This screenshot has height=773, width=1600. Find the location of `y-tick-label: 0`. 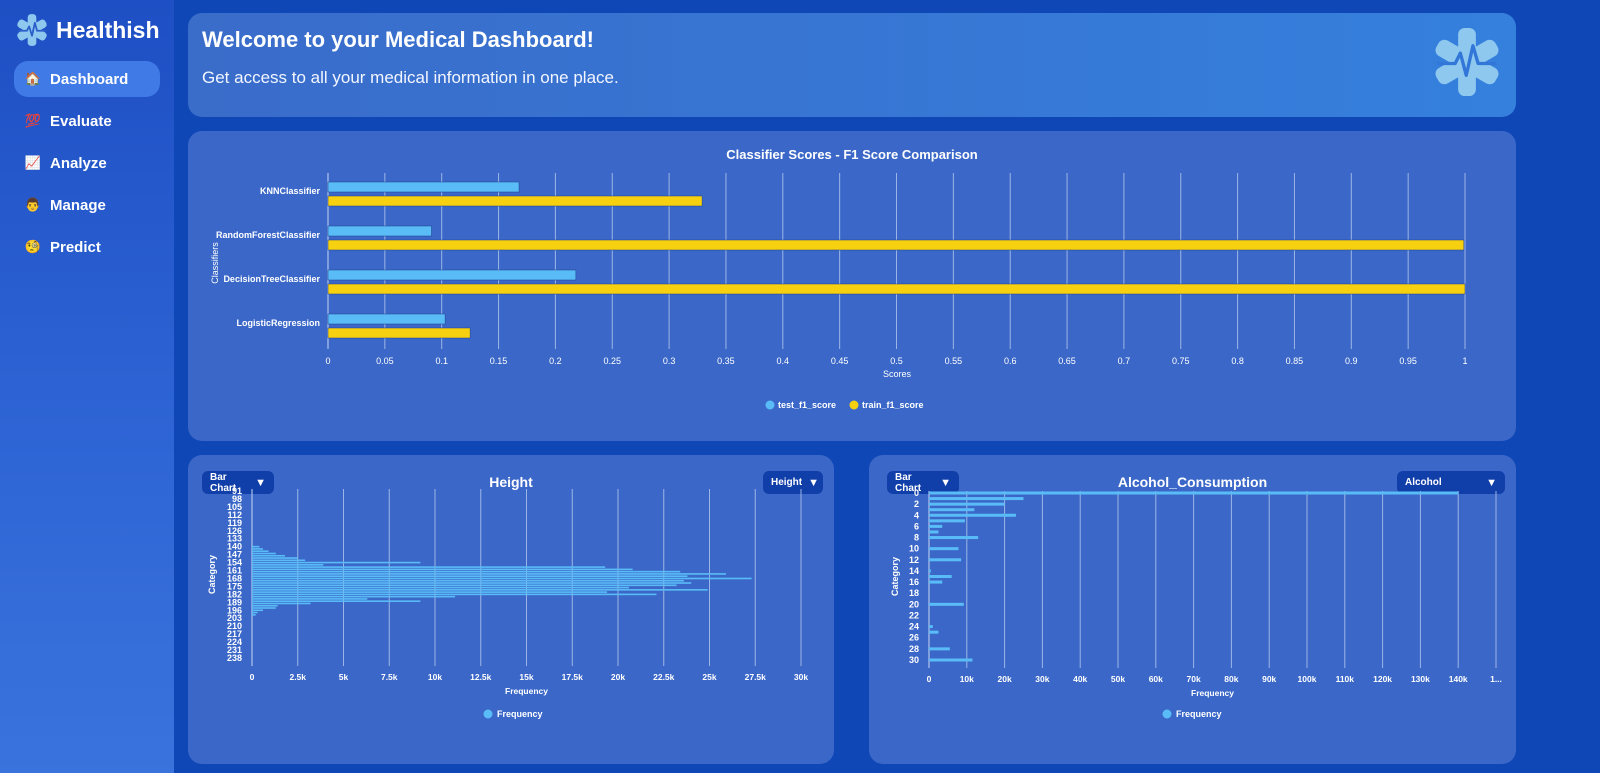

y-tick-label: 0 is located at coordinates (916, 493).